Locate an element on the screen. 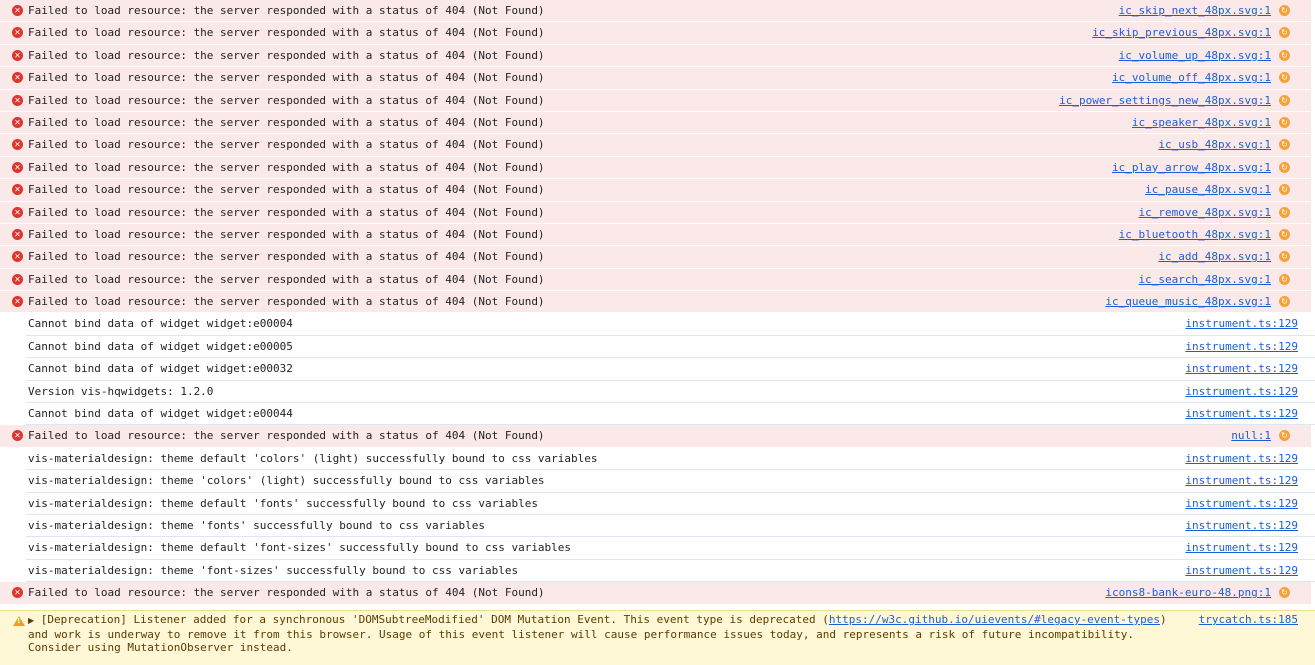  message-text: Cannot bind data of widget widget:e00032 is located at coordinates (160, 369).